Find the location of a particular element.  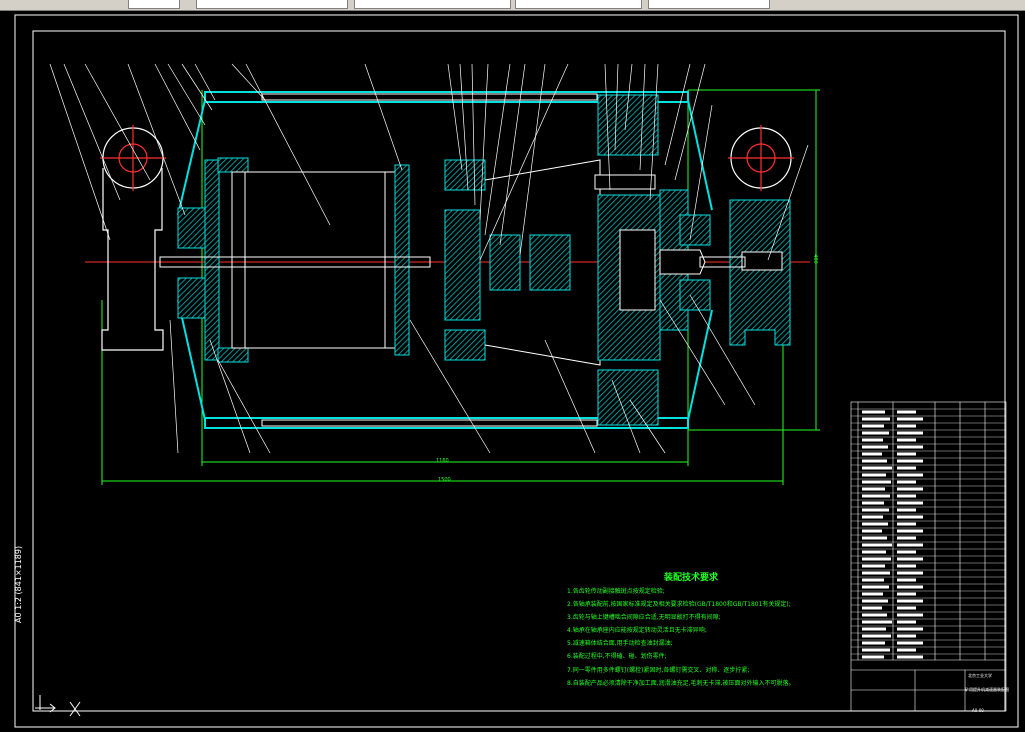

requirement-6: 6.装配过程中,不得磕、碰、划伤零件; is located at coordinates (617, 656).